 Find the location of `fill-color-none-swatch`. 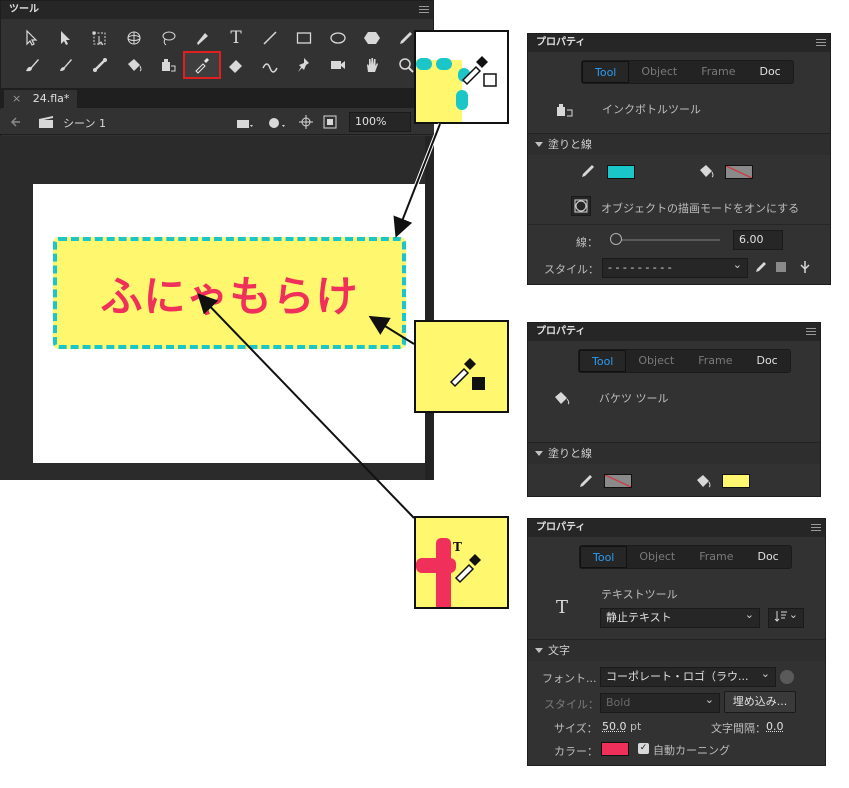

fill-color-none-swatch is located at coordinates (739, 172).